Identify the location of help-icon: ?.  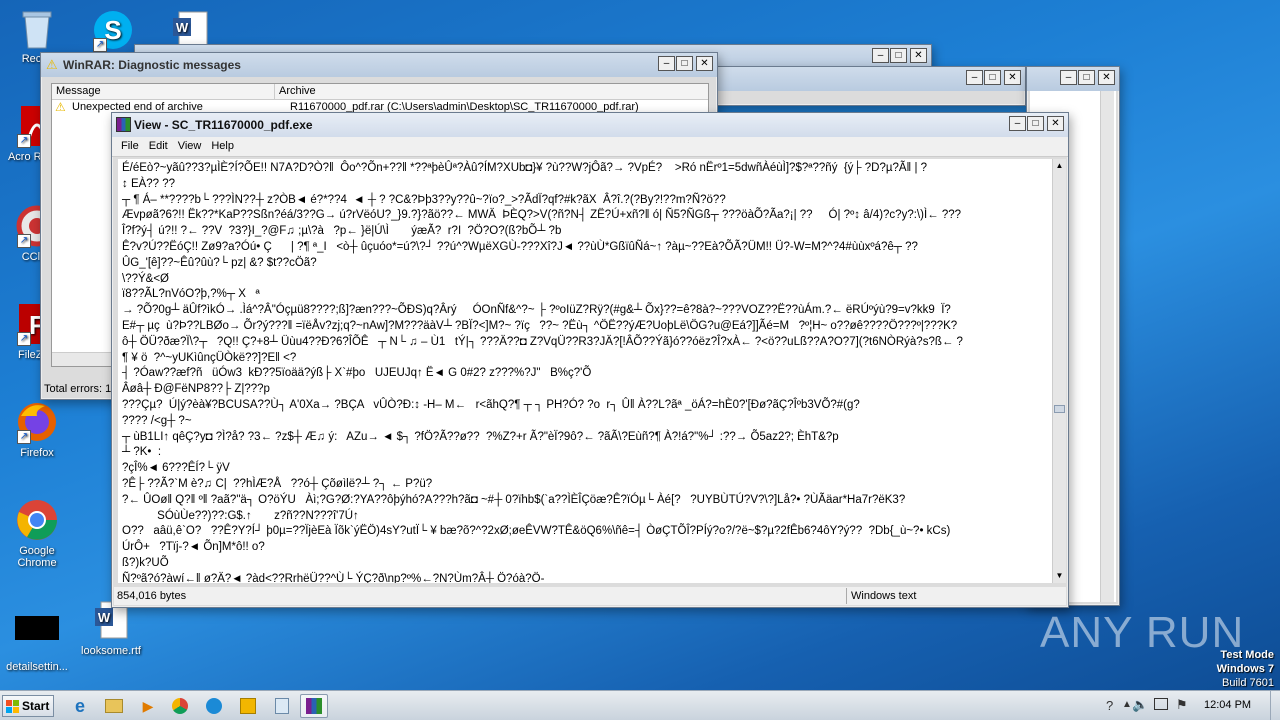
(1109, 705).